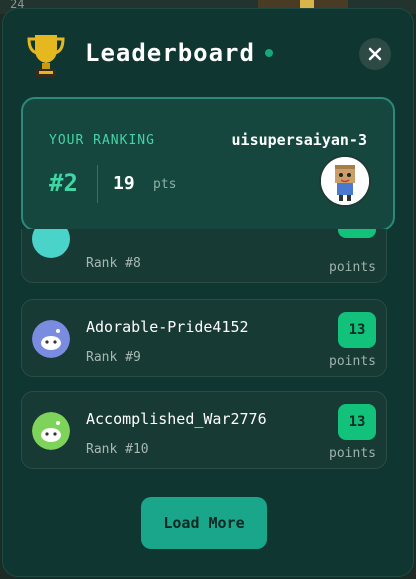 Image resolution: width=416 pixels, height=579 pixels. I want to click on entry-rank: Rank #8, so click(113, 263).